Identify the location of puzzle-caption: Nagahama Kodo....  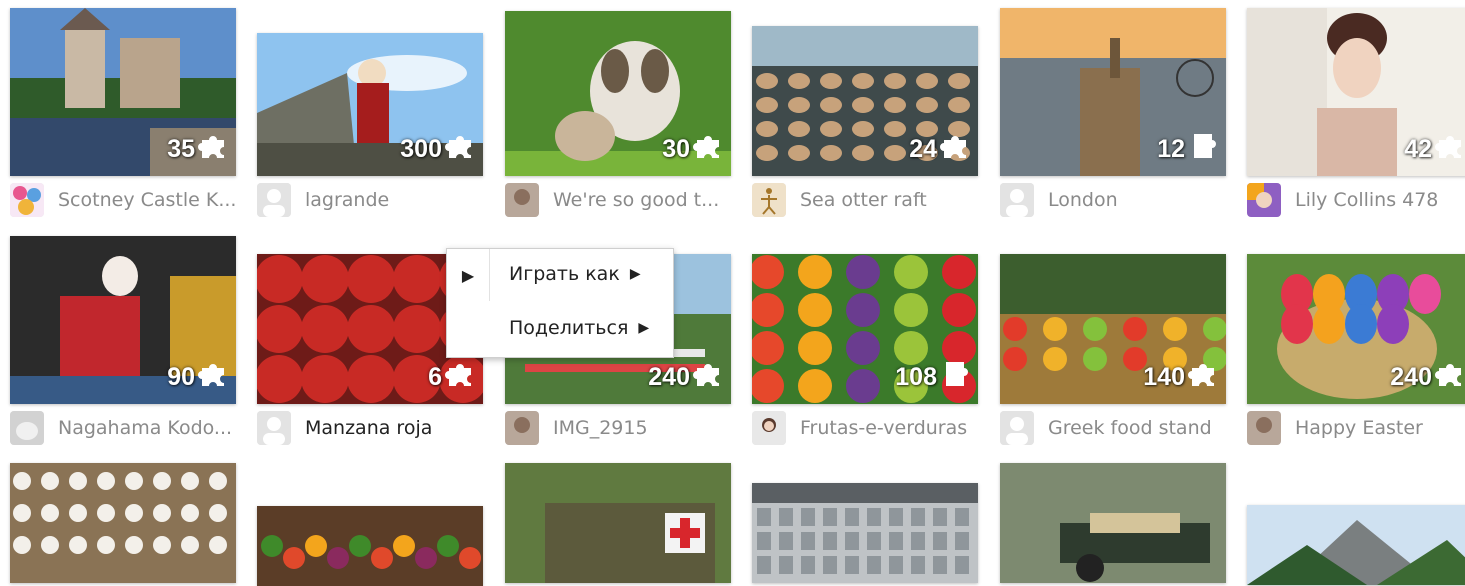
(130, 428).